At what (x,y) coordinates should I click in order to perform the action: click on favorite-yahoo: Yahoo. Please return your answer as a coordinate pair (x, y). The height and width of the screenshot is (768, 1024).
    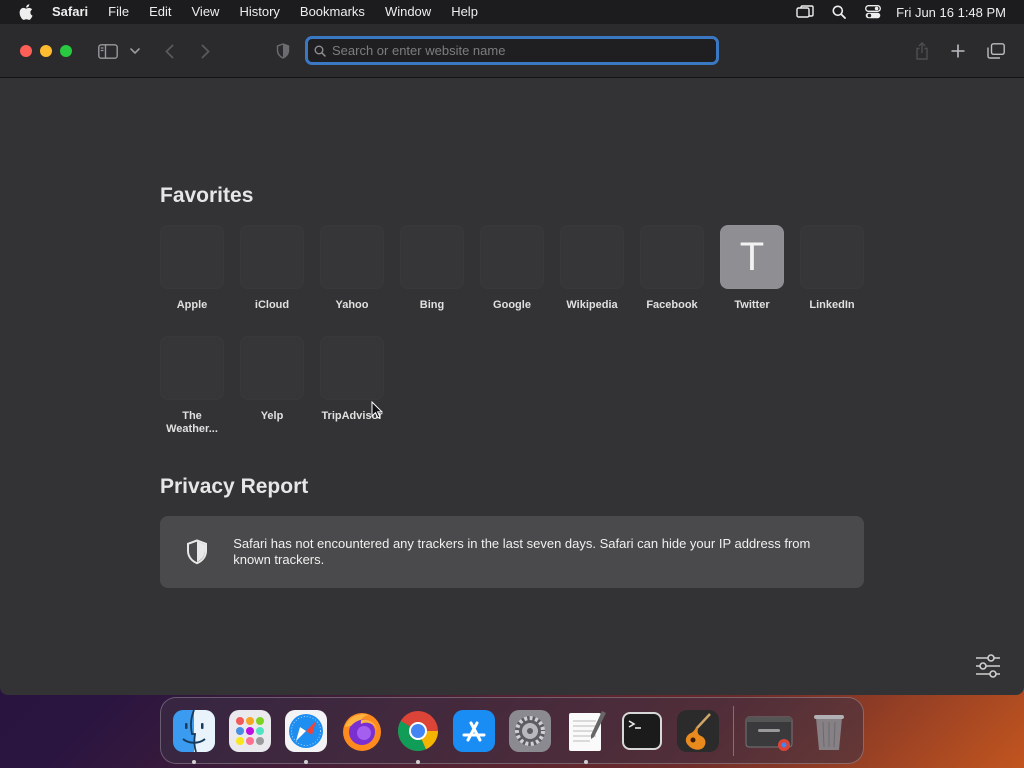
    Looking at the image, I should click on (352, 268).